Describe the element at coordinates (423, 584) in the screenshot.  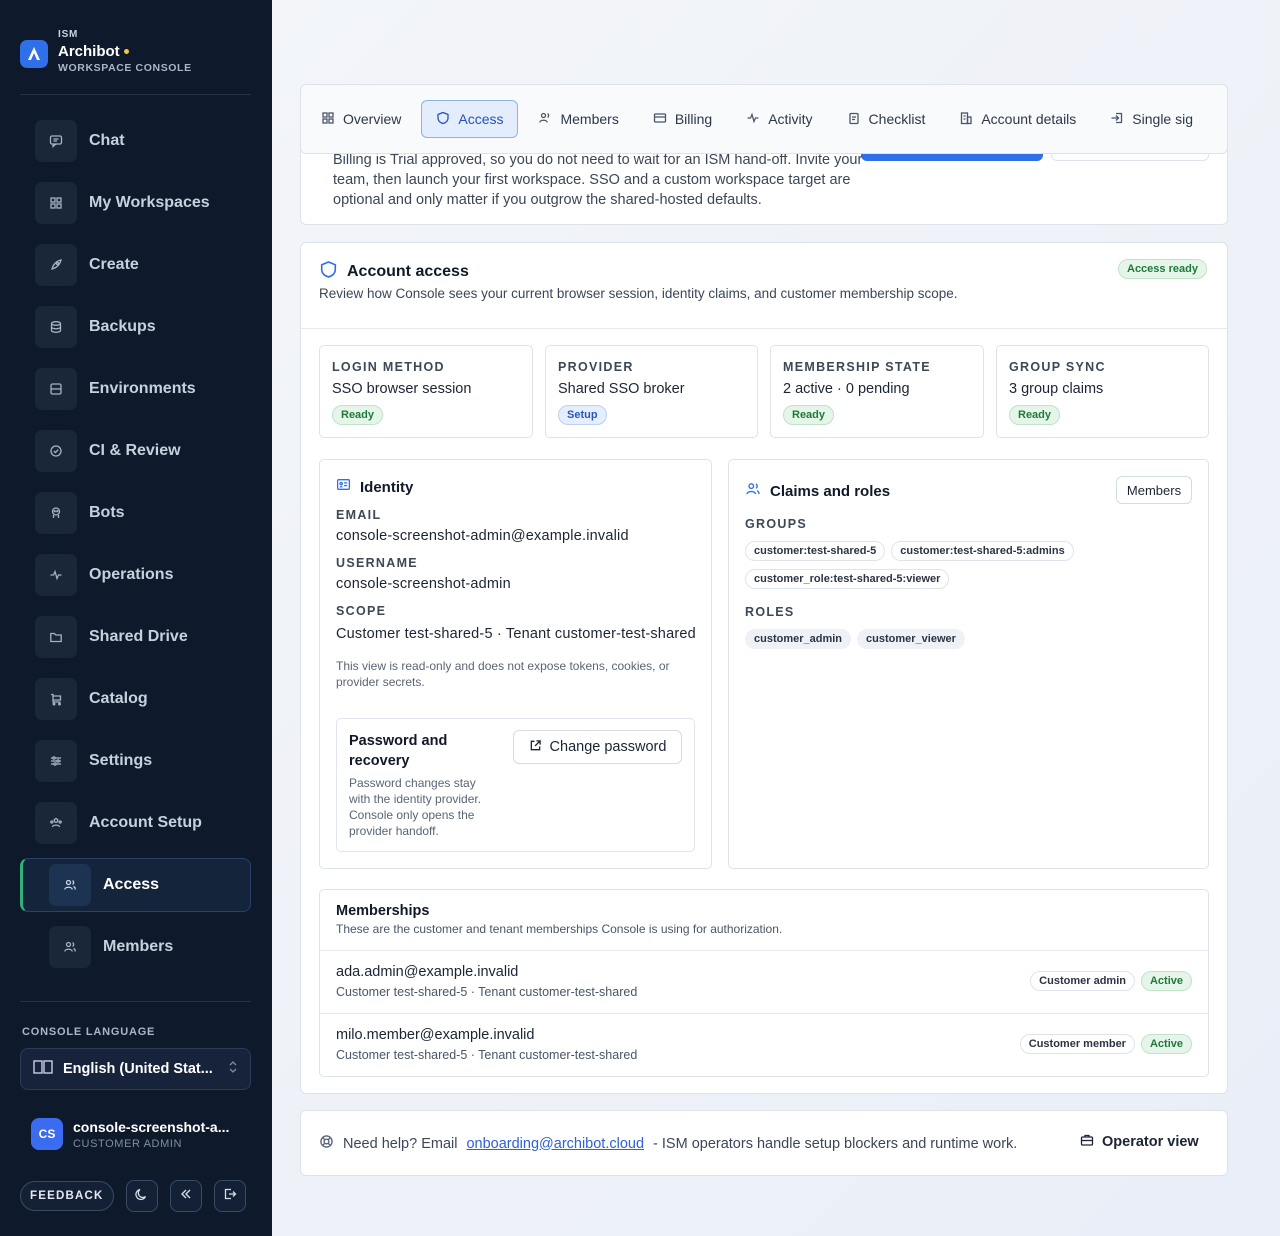
I see `identity-username: console-screenshot-admin` at that location.